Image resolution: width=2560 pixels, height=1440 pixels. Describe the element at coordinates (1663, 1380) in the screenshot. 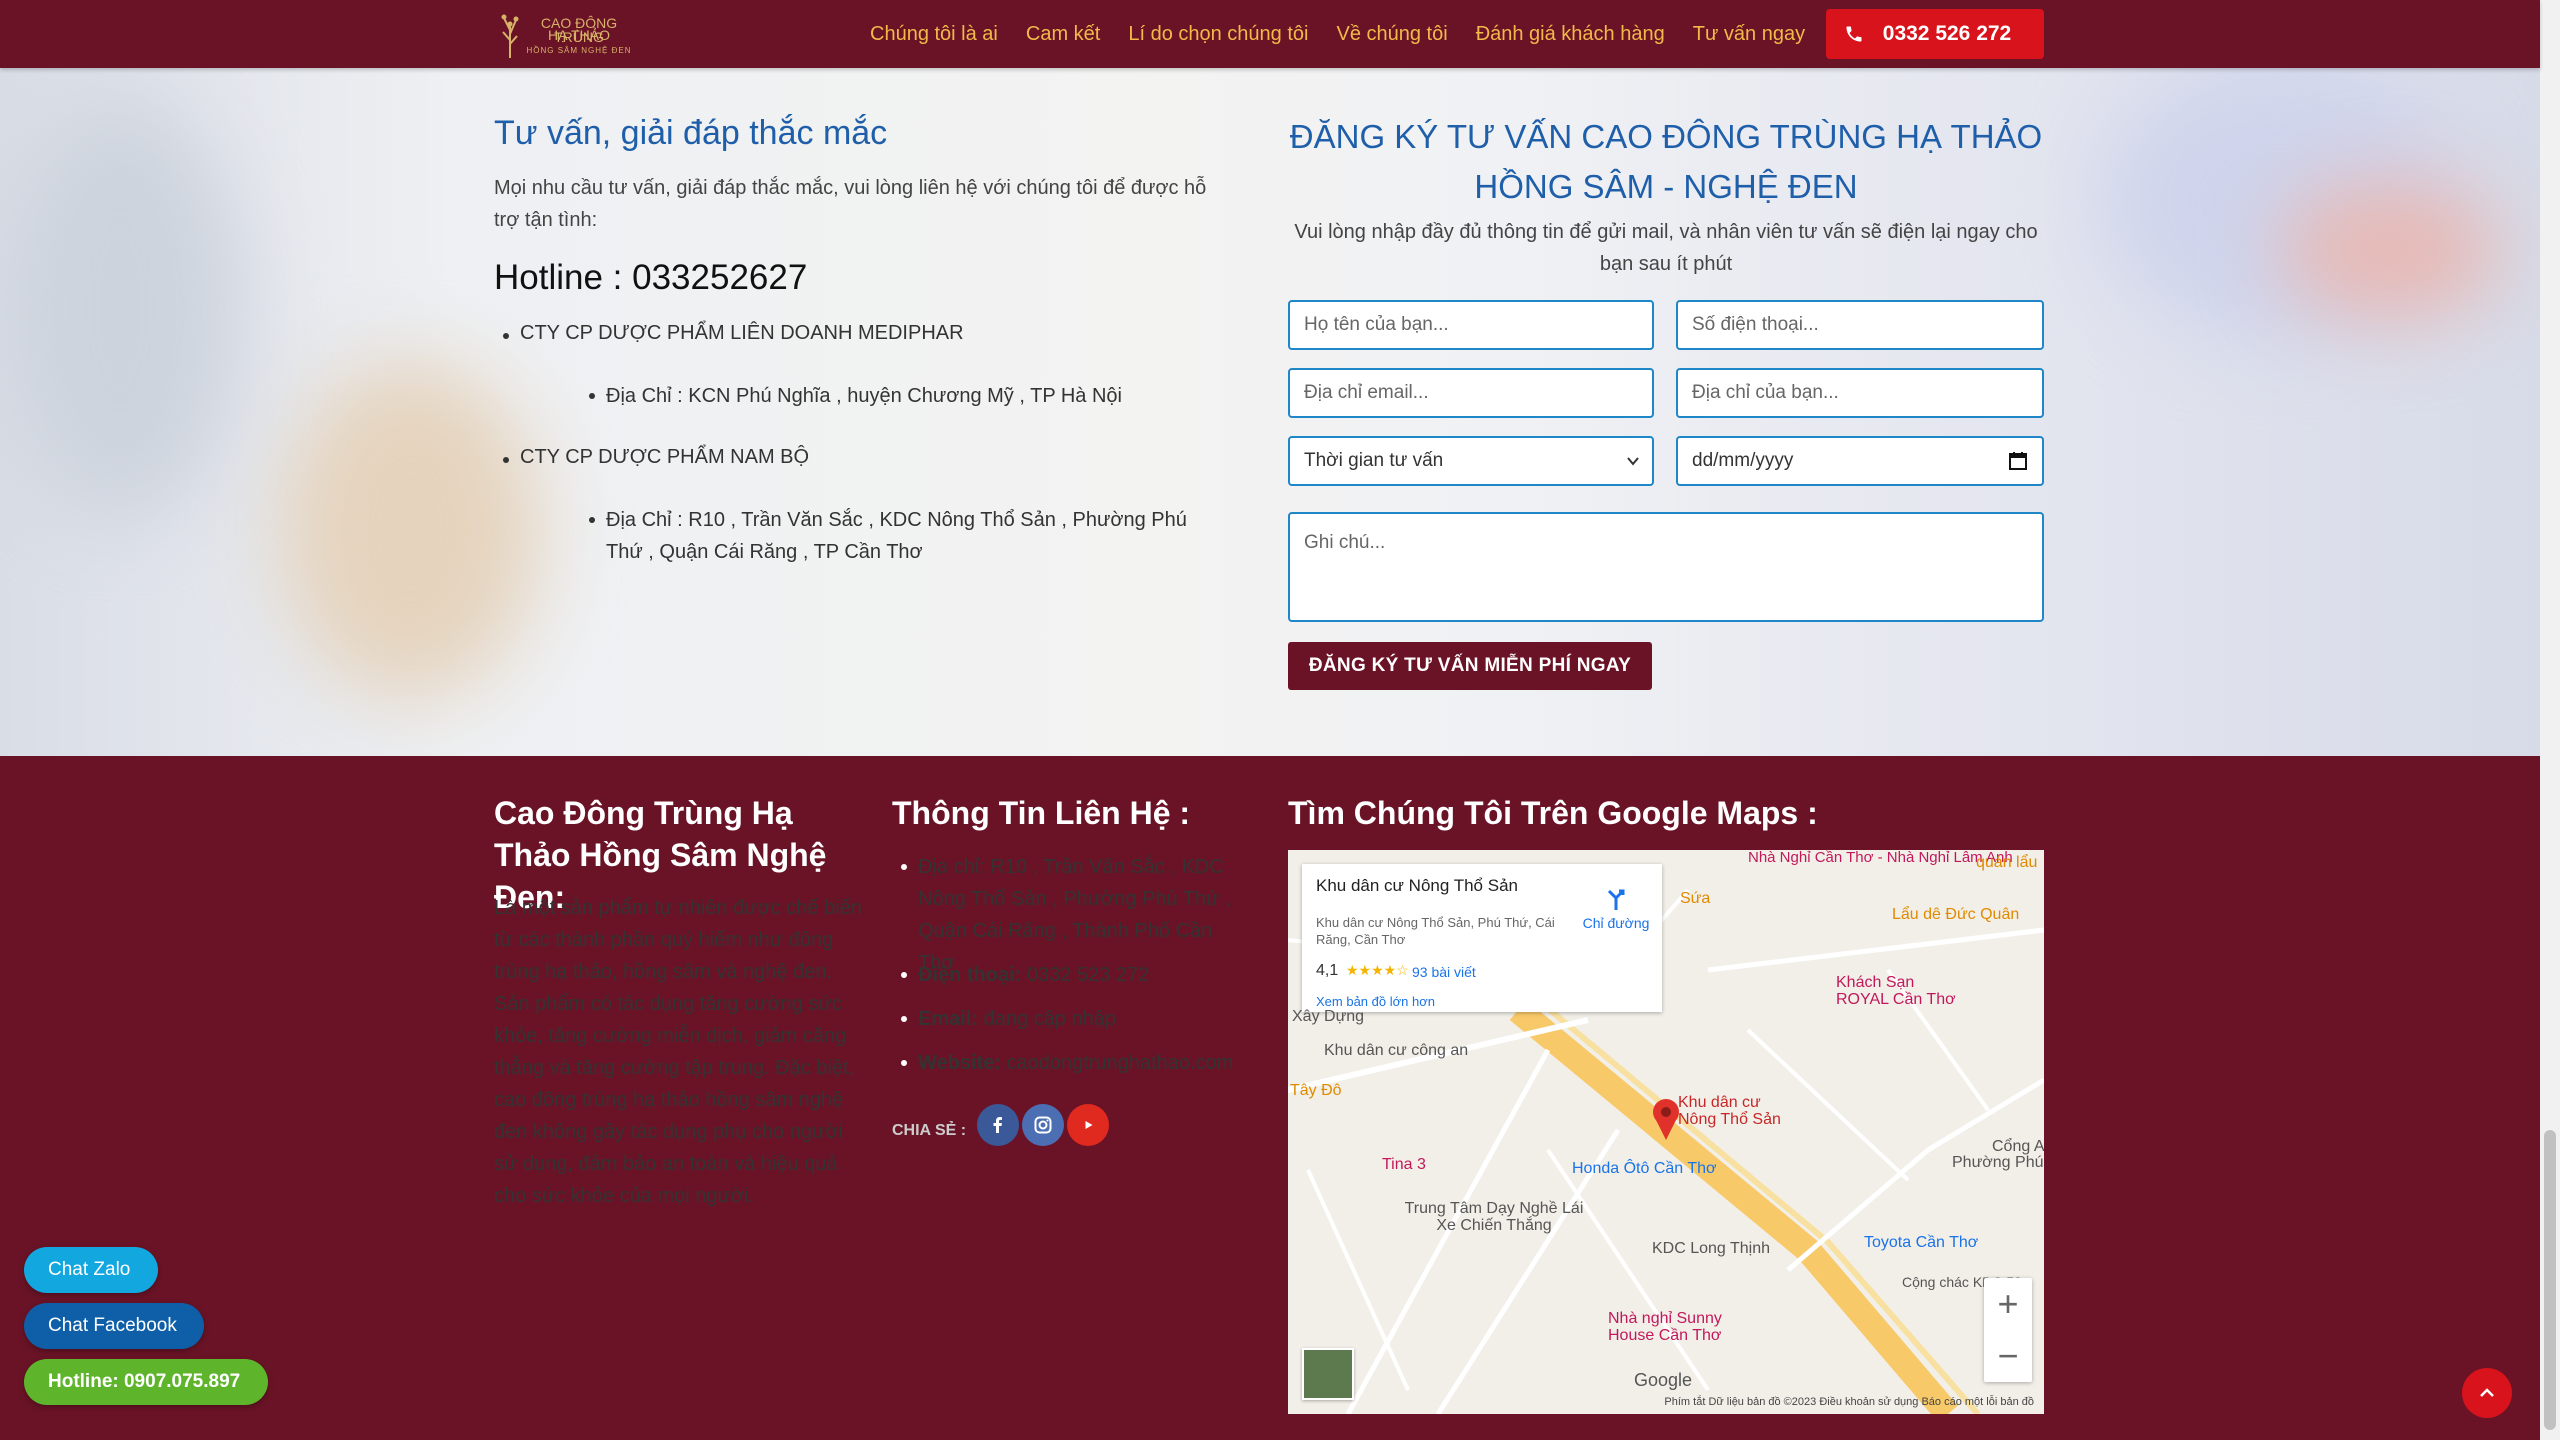

I see `google-logo: Google` at that location.